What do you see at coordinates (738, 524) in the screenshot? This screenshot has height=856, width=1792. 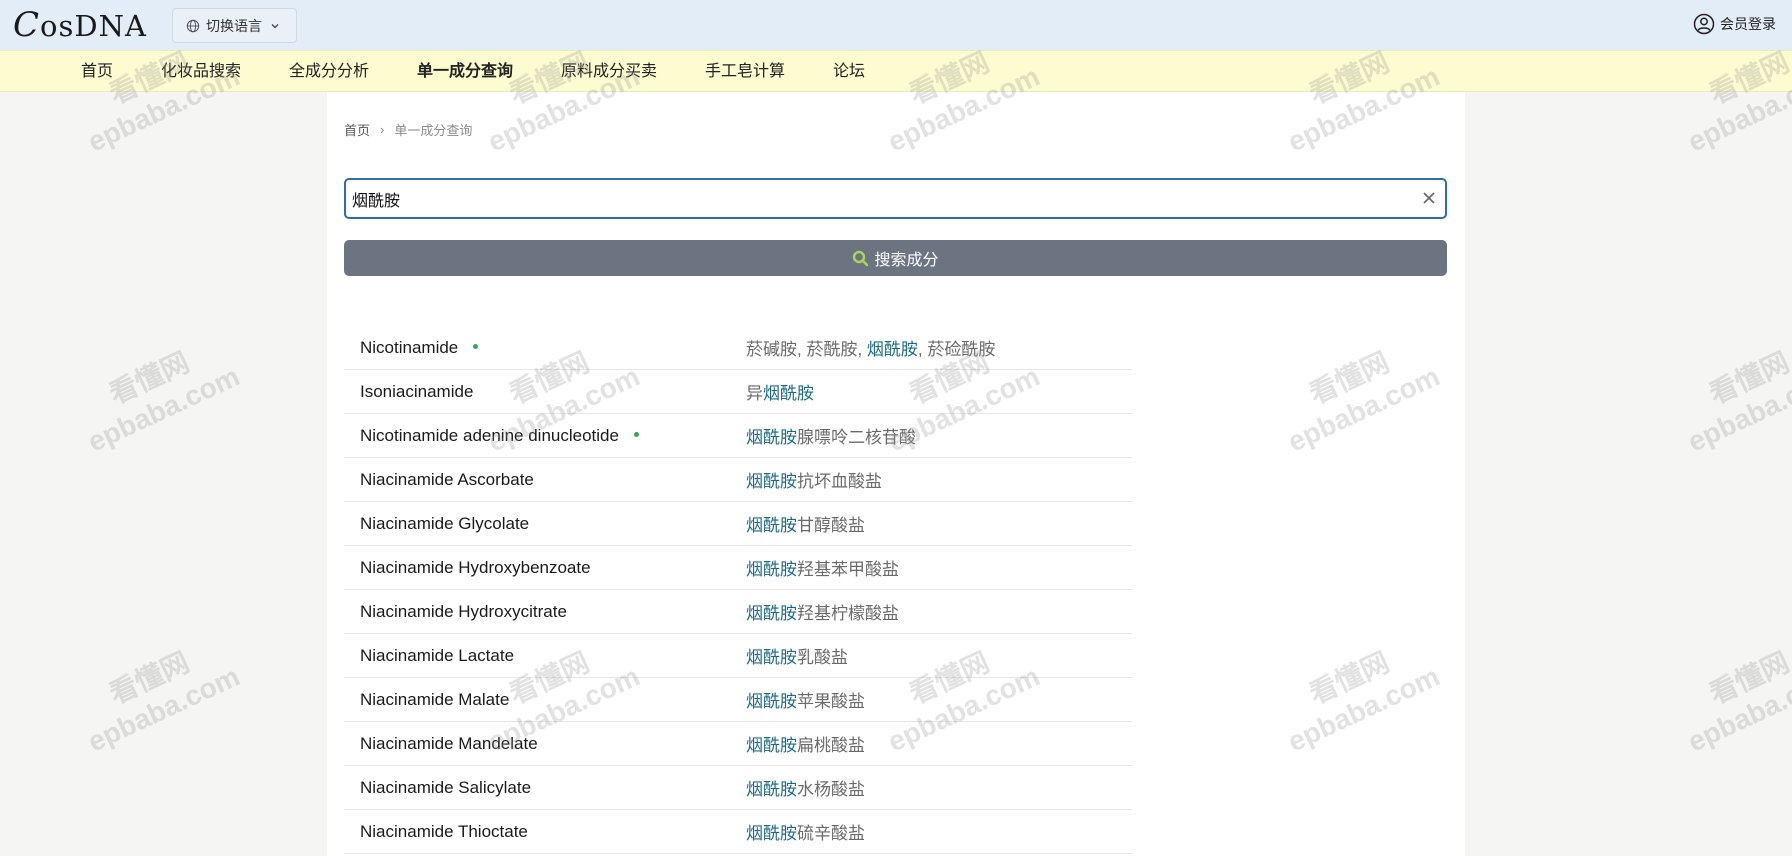 I see `result-row: Niacinamide Glycolate 烟酰胺甘醇酸盐` at bounding box center [738, 524].